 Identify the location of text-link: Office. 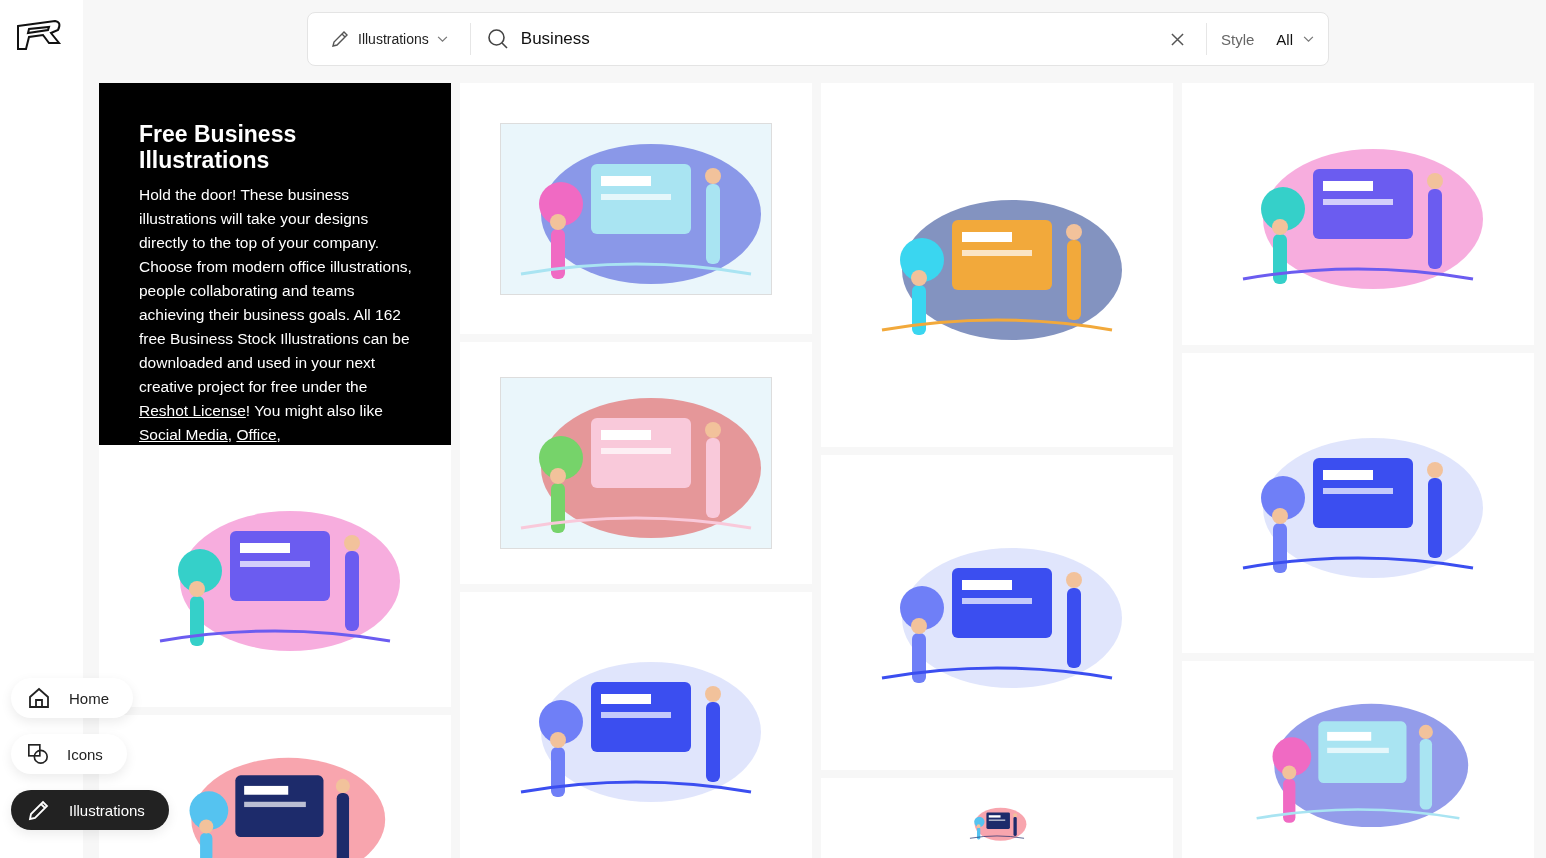
(256, 434).